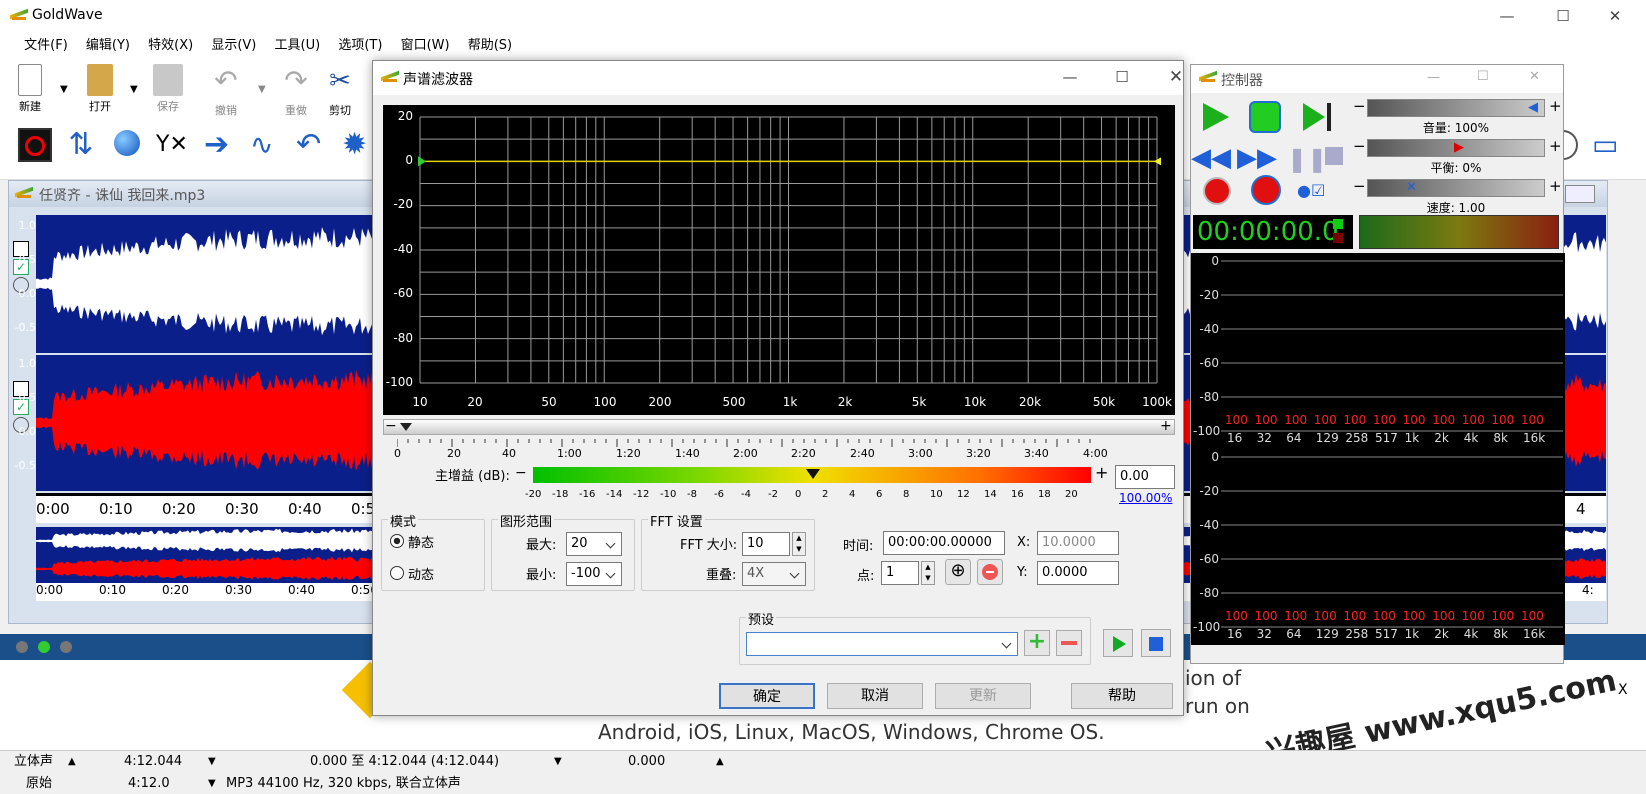  Describe the element at coordinates (1266, 190) in the screenshot. I see `record-selection-icon` at that location.